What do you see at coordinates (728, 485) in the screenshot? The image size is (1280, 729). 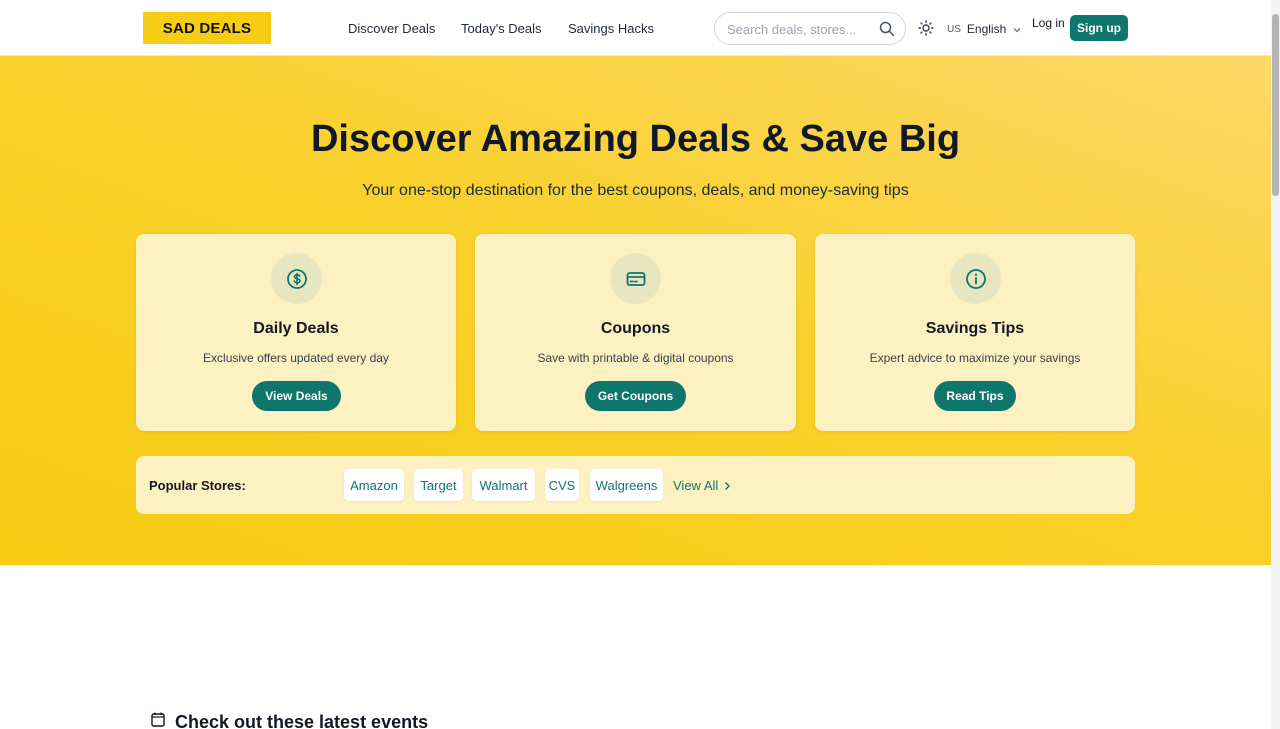 I see `chevron-right-icon` at bounding box center [728, 485].